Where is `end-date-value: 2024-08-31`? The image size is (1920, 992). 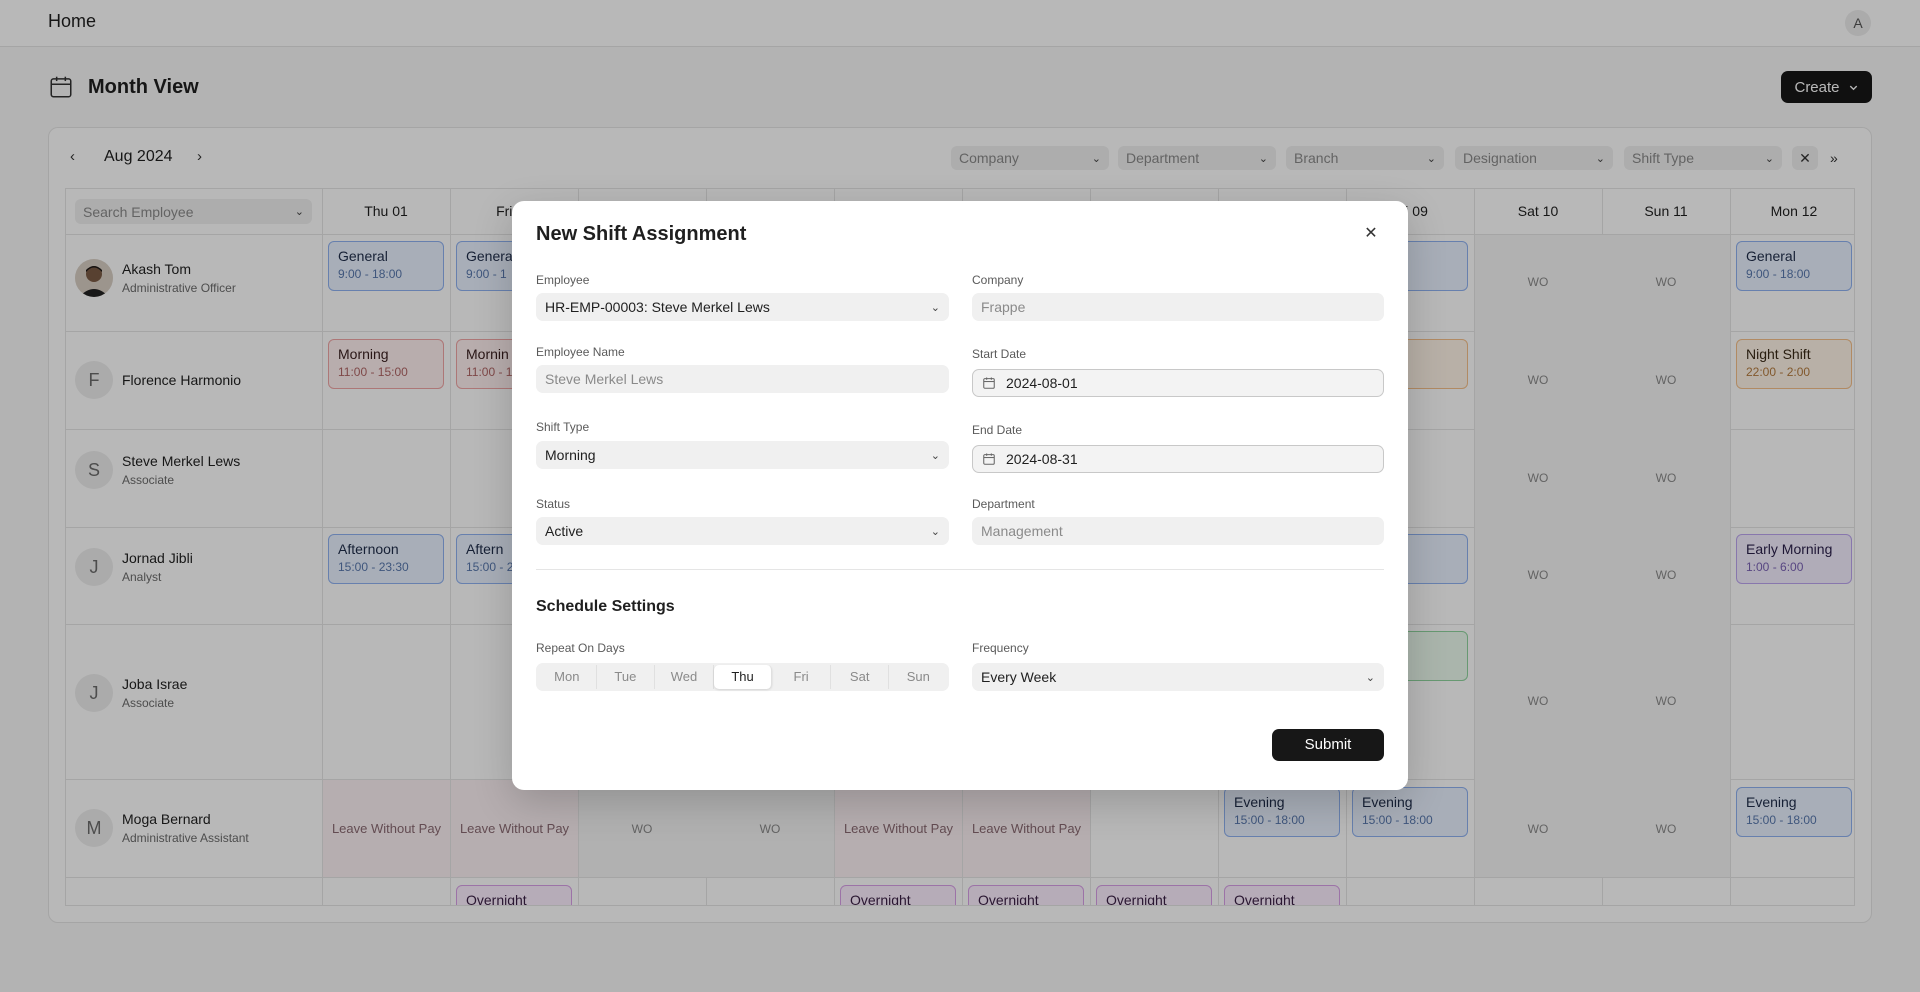 end-date-value: 2024-08-31 is located at coordinates (1042, 459).